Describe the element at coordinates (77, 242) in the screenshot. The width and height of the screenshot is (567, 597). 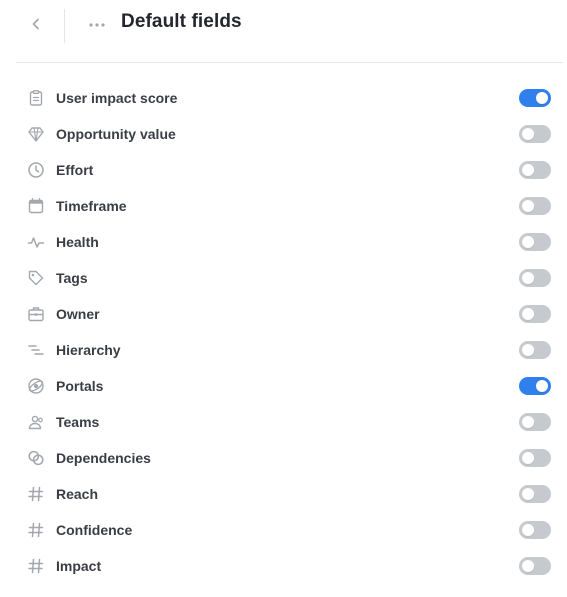
I see `field-label: Health` at that location.